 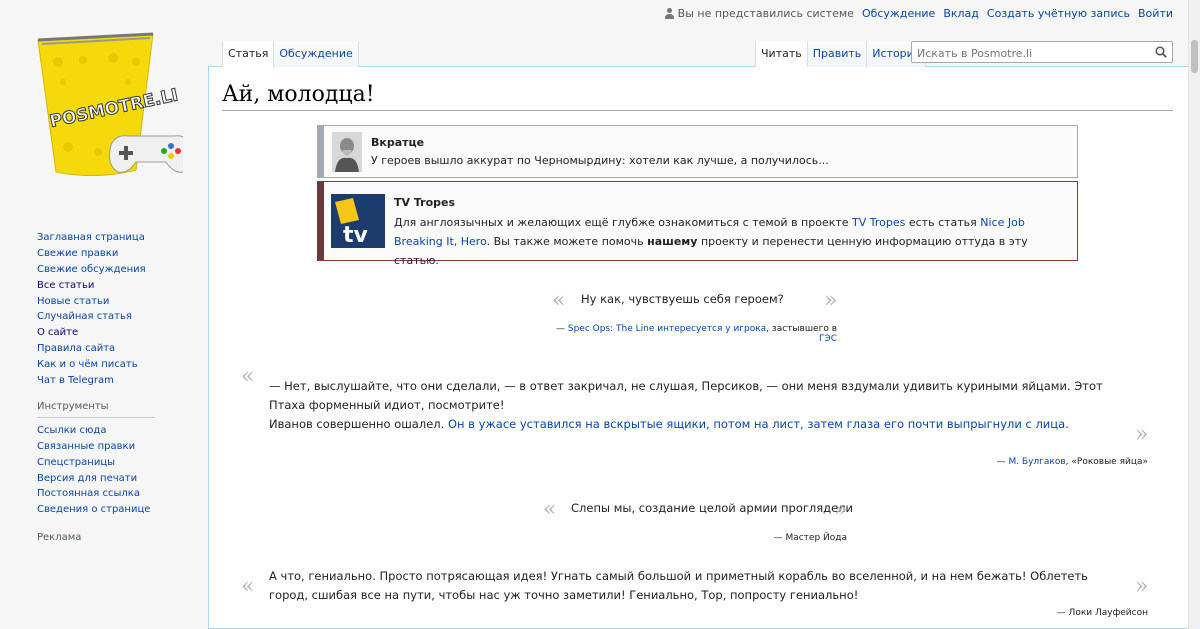 I want to click on contributions-link: Вклад, so click(x=961, y=13).